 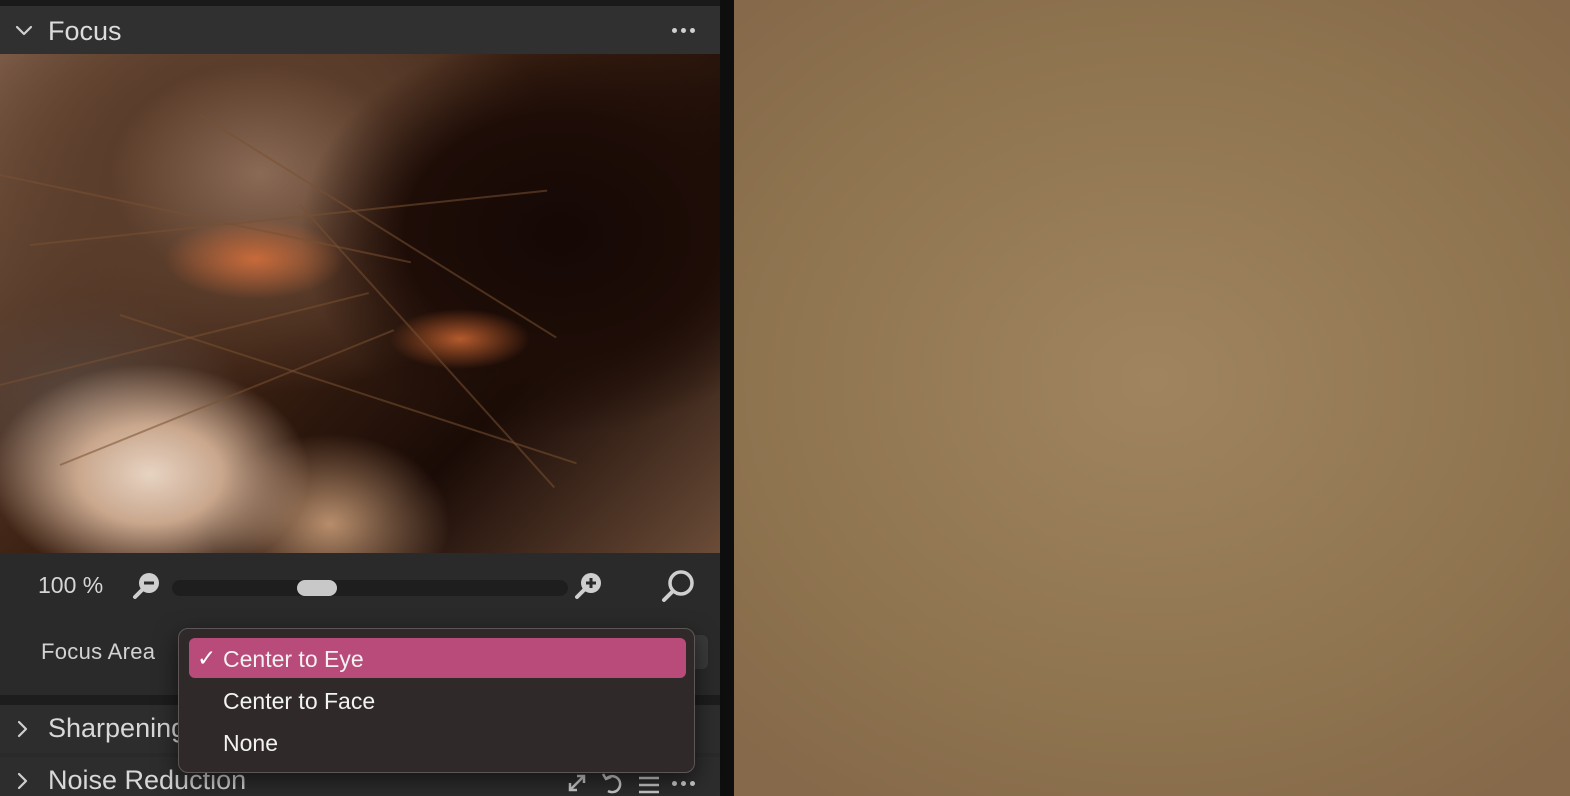 I want to click on zoom-slider-thumb, so click(x=316, y=588).